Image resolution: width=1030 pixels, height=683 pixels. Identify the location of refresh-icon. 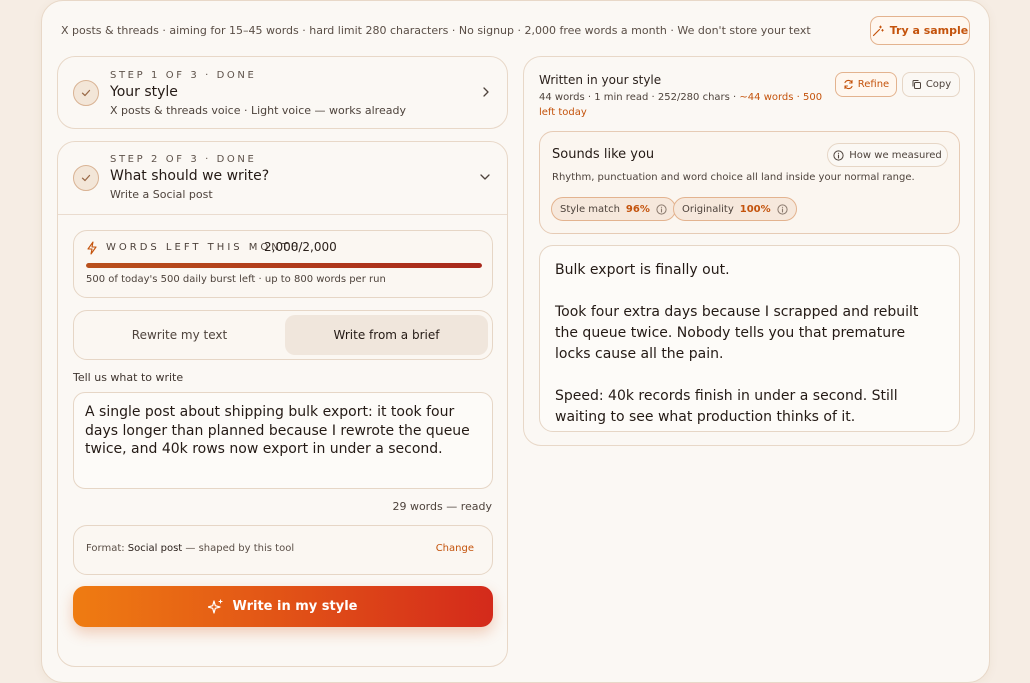
(848, 84).